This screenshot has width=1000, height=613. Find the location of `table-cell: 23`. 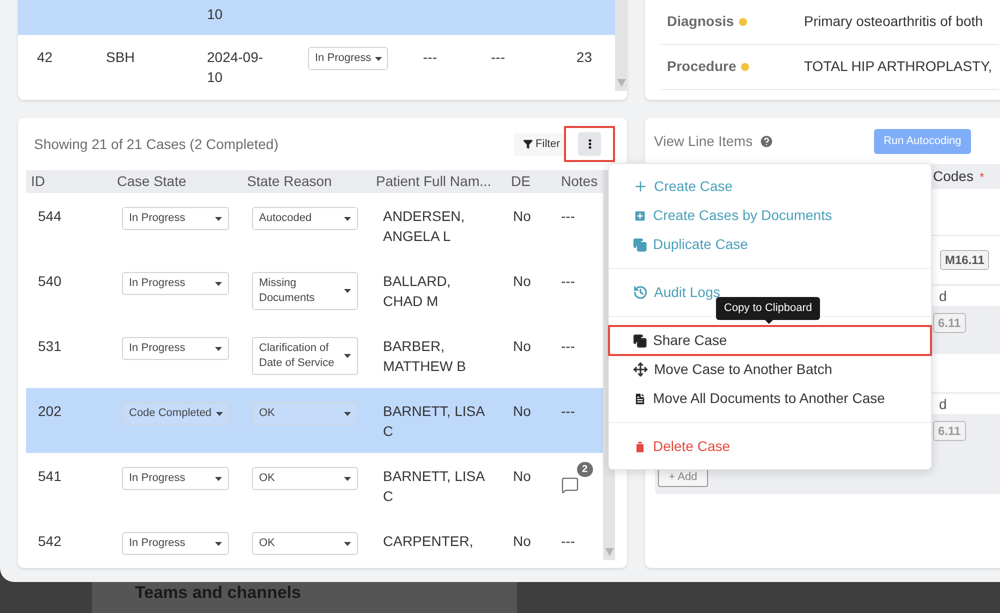

table-cell: 23 is located at coordinates (584, 57).